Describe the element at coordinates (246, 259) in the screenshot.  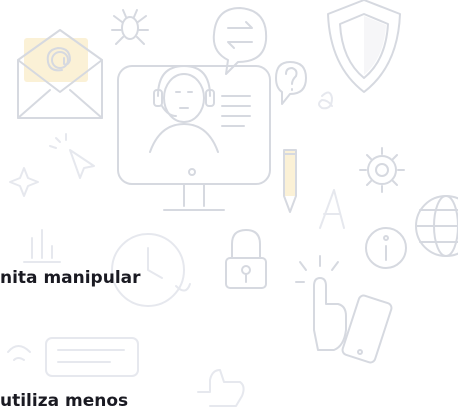
I see `padlock-icon` at that location.